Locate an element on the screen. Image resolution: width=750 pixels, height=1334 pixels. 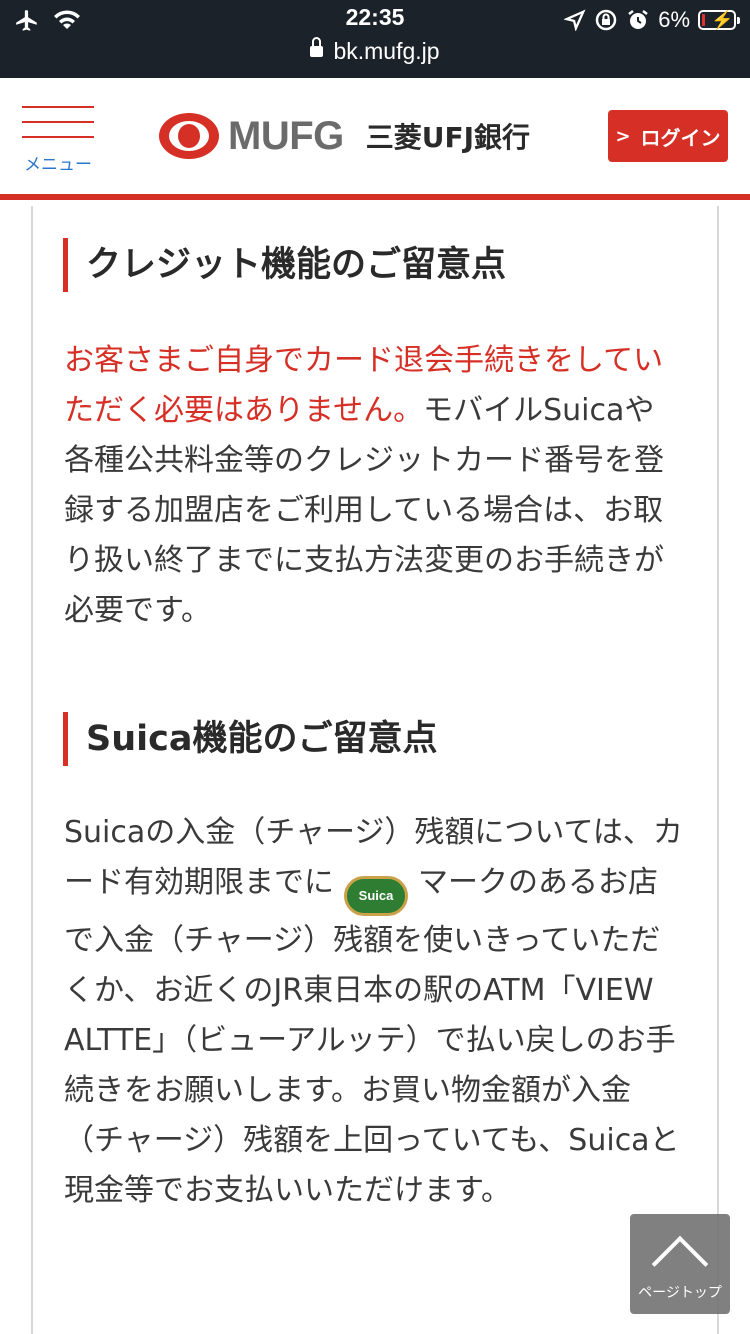
menu-label: メニュー is located at coordinates (58, 165).